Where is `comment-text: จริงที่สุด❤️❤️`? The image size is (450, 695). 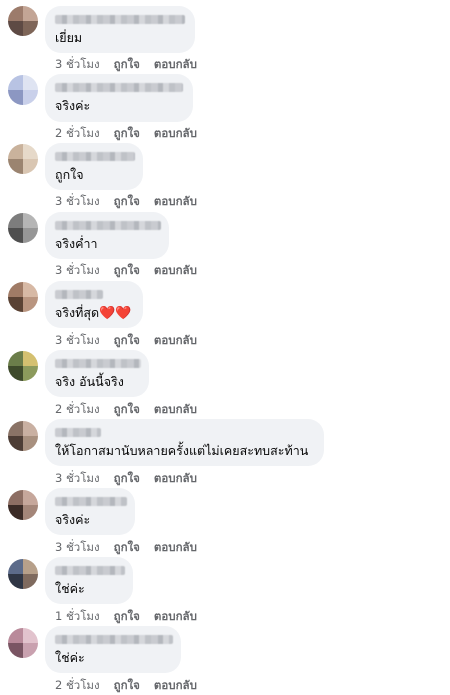 comment-text: จริงที่สุด❤️❤️ is located at coordinates (94, 313).